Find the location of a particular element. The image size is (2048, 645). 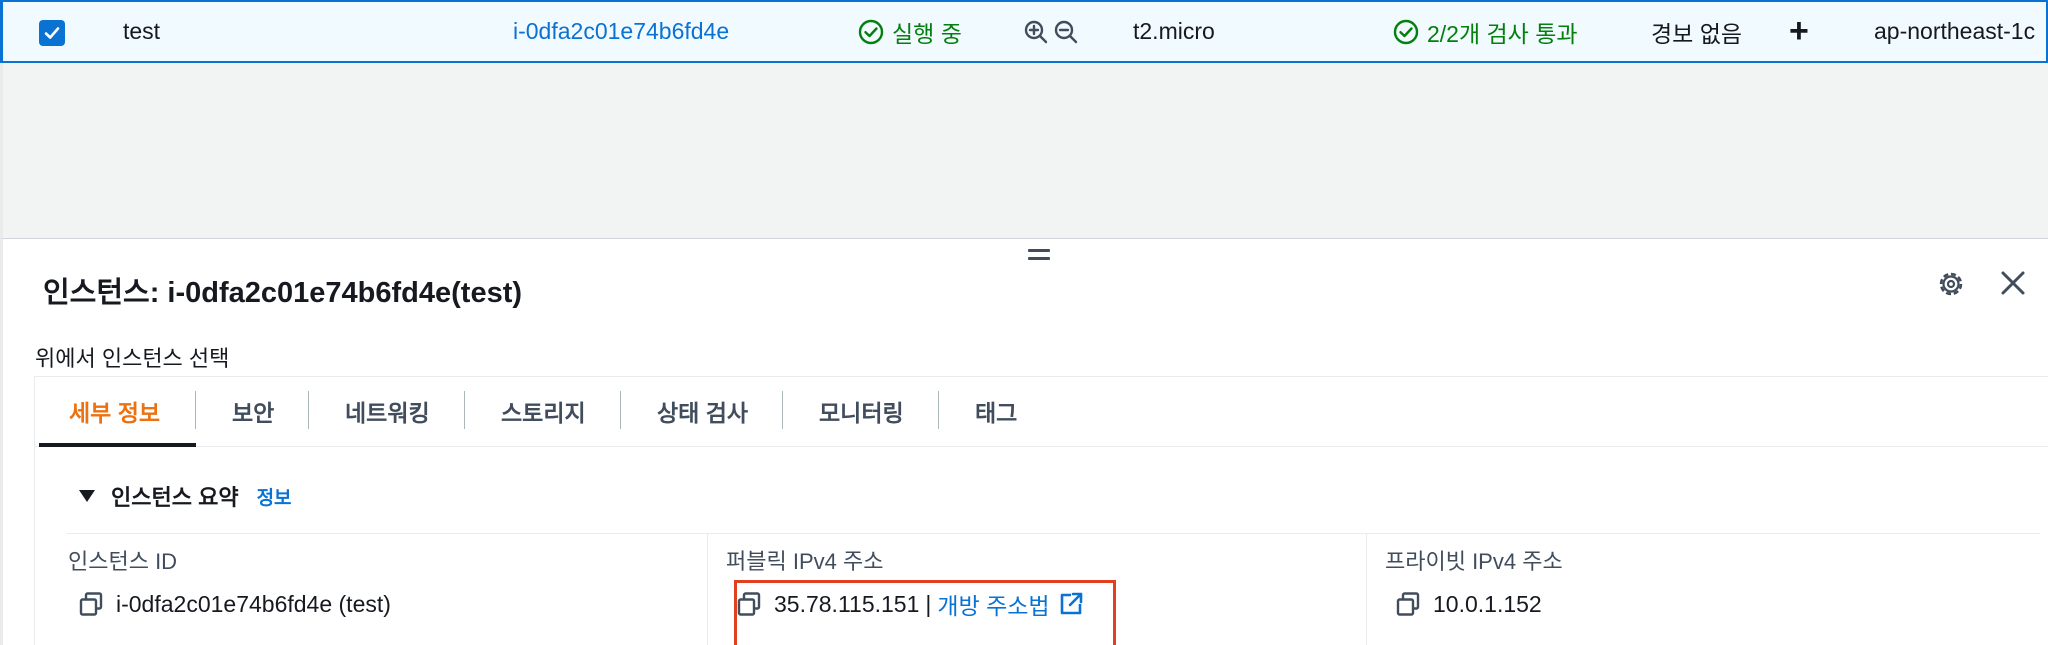

check-icon is located at coordinates (52, 33).